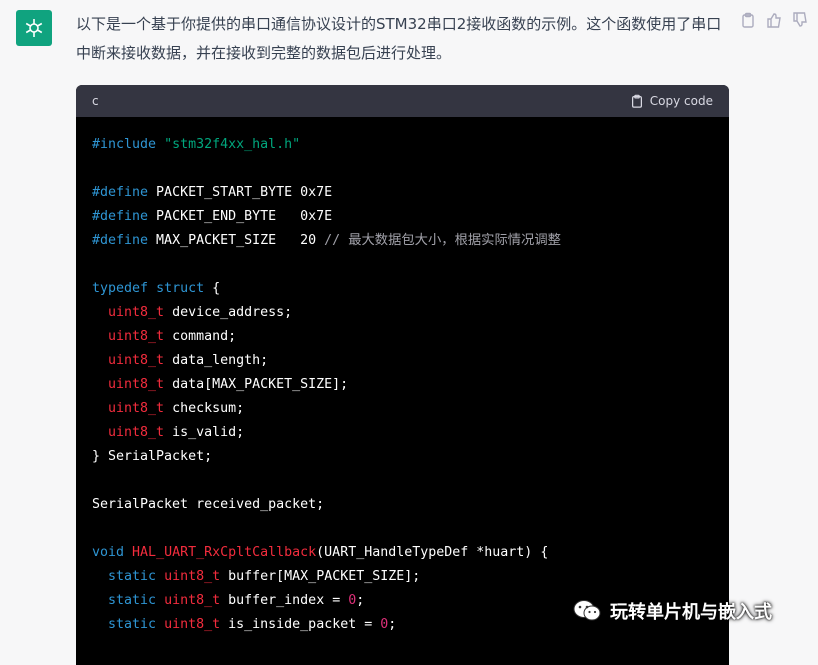  I want to click on copy-code-label: Copy code, so click(681, 101).